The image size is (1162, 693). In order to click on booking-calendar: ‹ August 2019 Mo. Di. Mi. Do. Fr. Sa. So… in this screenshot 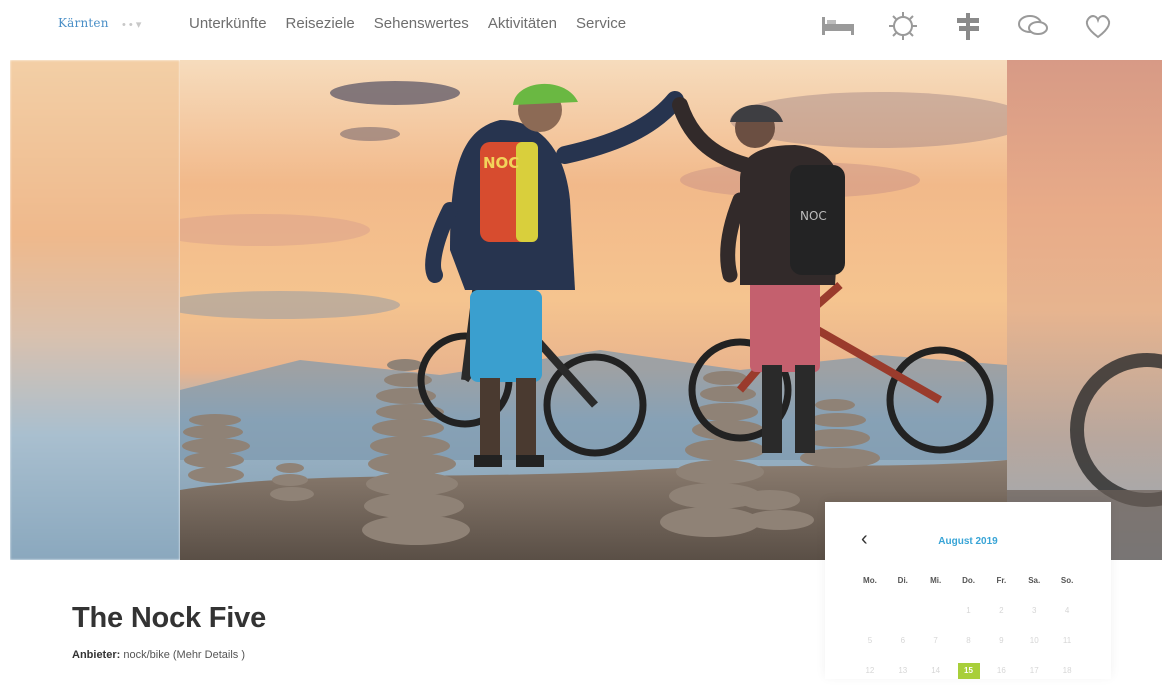, I will do `click(968, 590)`.